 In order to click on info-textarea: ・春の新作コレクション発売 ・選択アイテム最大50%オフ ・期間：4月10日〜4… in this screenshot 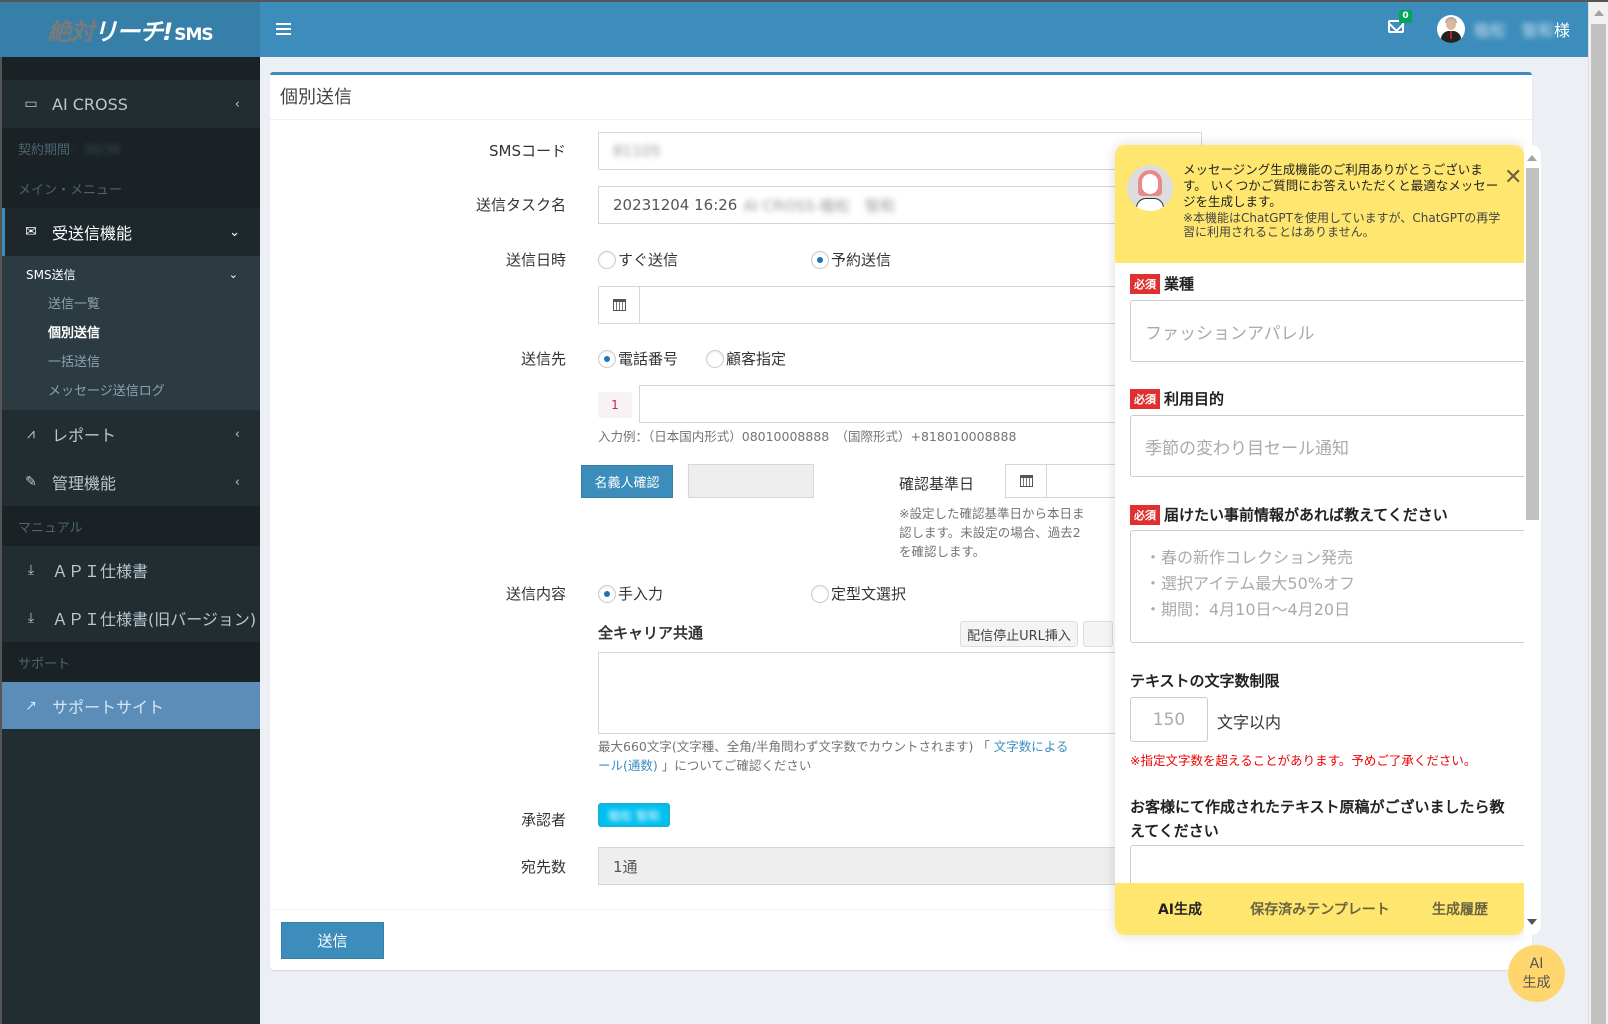, I will do `click(1327, 586)`.